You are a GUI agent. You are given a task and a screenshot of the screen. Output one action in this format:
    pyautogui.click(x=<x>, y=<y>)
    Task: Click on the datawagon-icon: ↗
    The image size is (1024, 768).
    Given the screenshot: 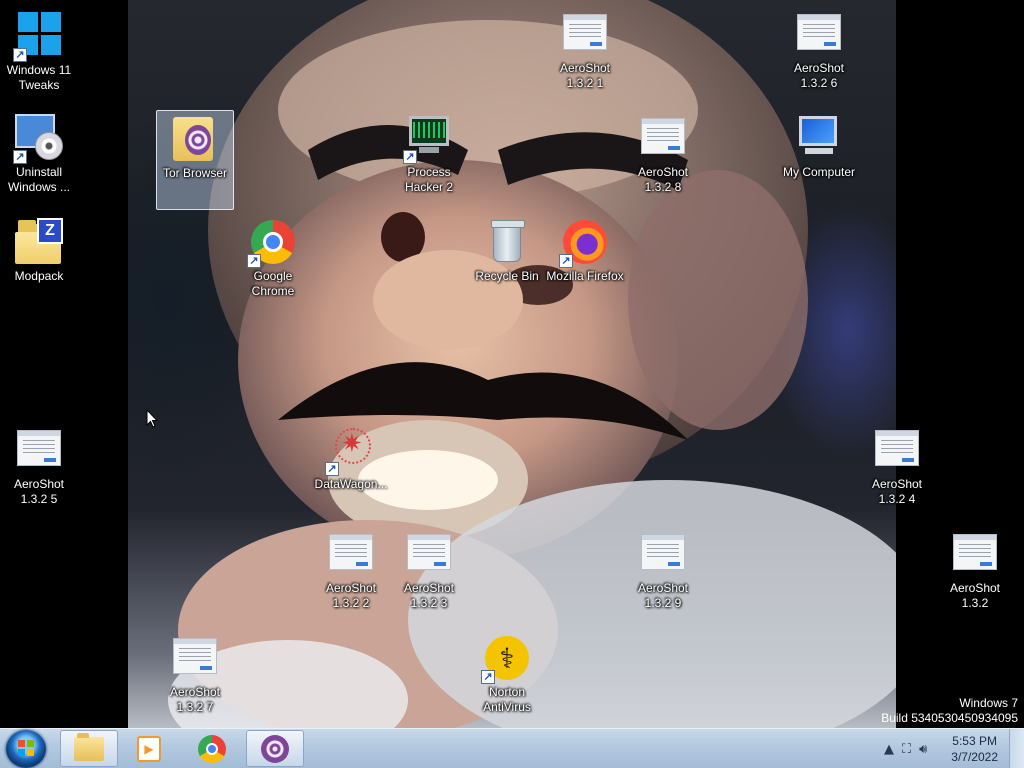 What is the action you would take?
    pyautogui.click(x=350, y=451)
    